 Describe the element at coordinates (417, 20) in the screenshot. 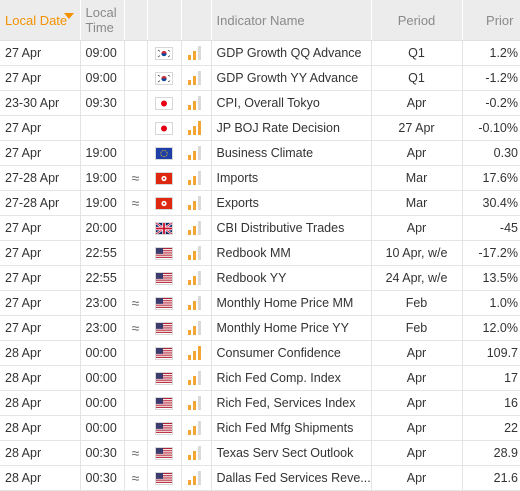

I see `column-header-period: Period` at that location.